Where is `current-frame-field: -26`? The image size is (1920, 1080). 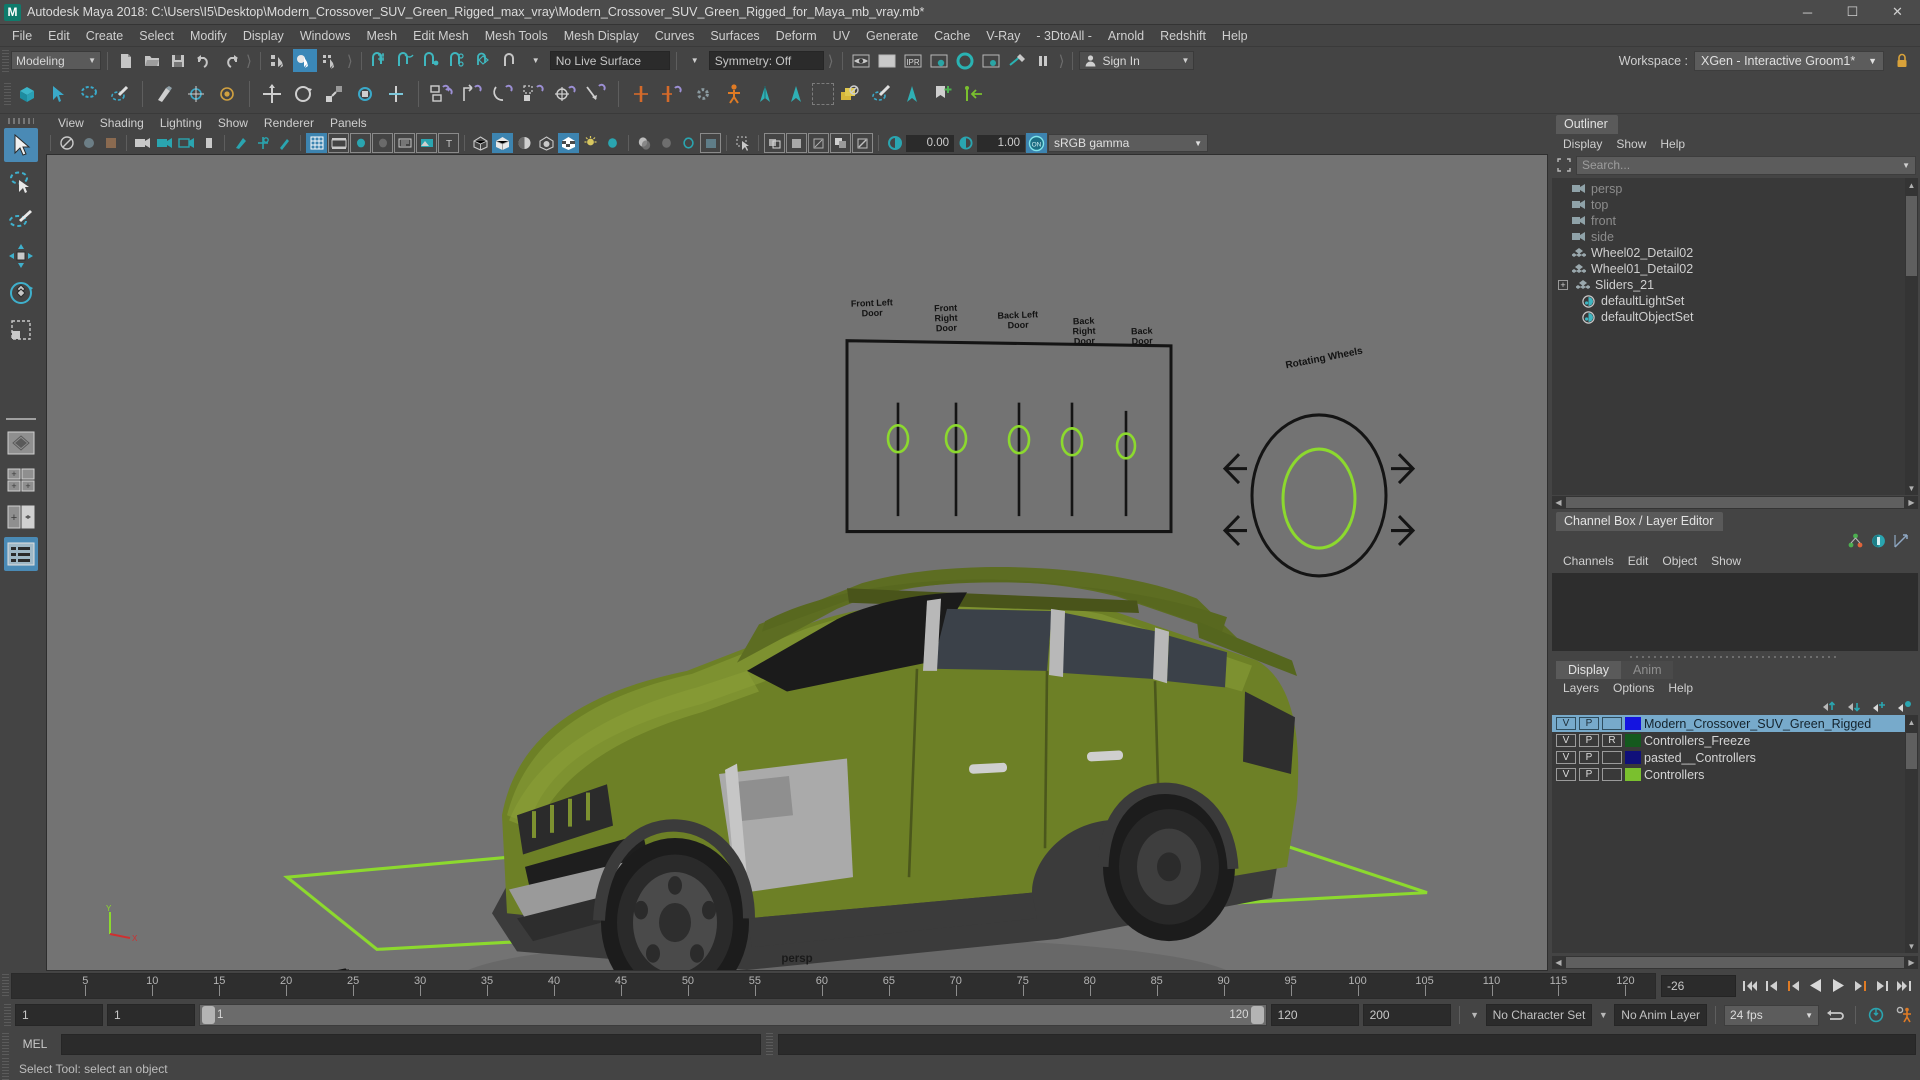 current-frame-field: -26 is located at coordinates (1698, 985).